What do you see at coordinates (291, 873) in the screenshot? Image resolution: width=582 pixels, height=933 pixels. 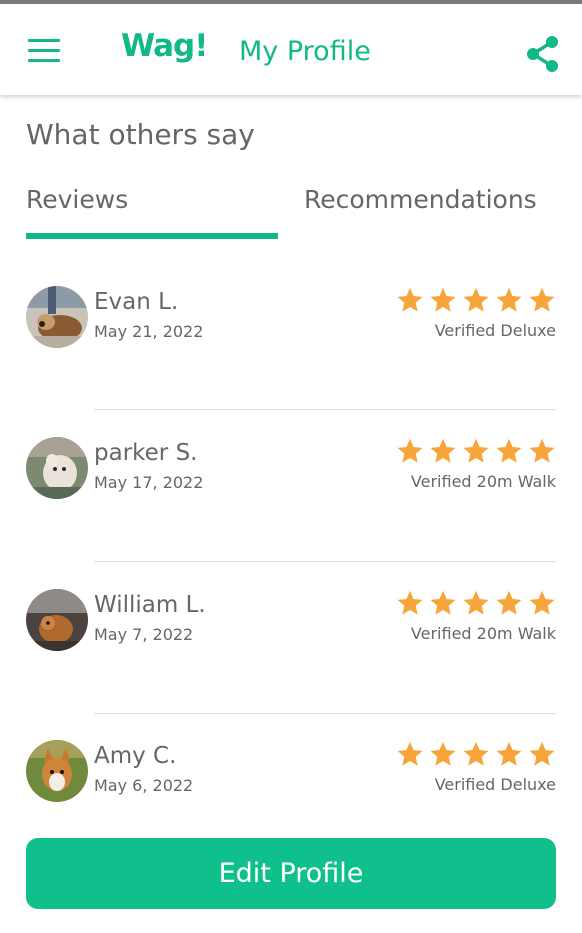 I see `edit-profile-button: Edit Profile` at bounding box center [291, 873].